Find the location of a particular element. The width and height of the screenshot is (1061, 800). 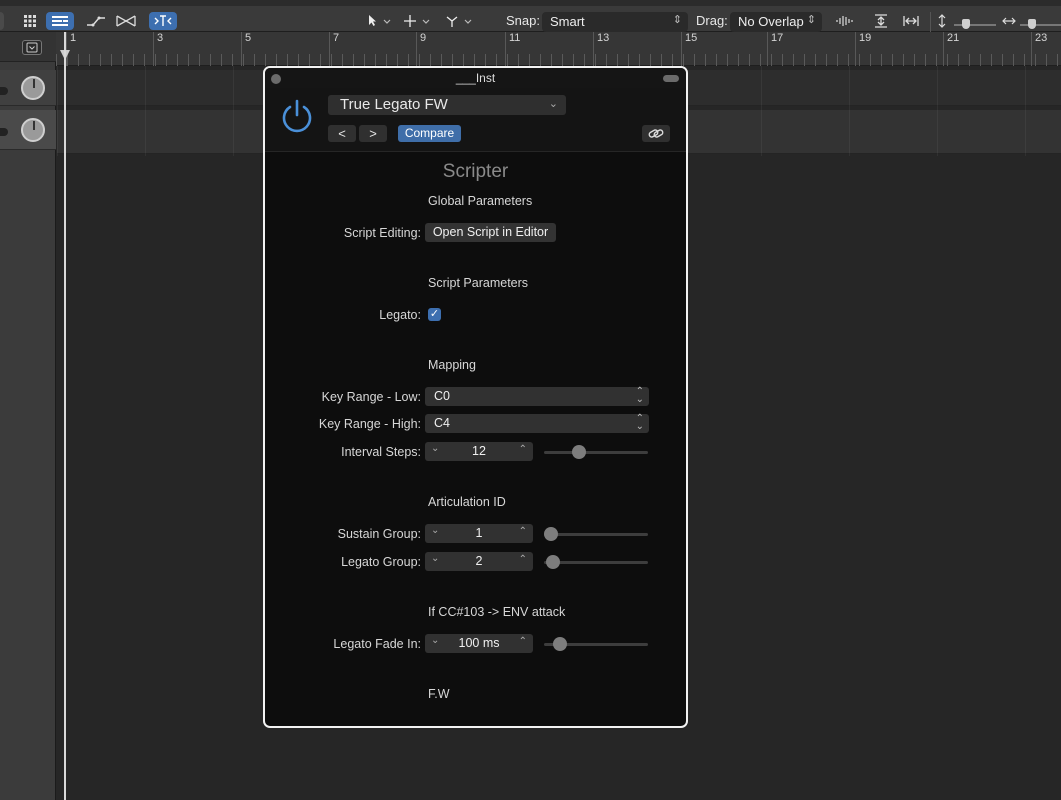

key-range-low-value: C0 is located at coordinates (442, 396).